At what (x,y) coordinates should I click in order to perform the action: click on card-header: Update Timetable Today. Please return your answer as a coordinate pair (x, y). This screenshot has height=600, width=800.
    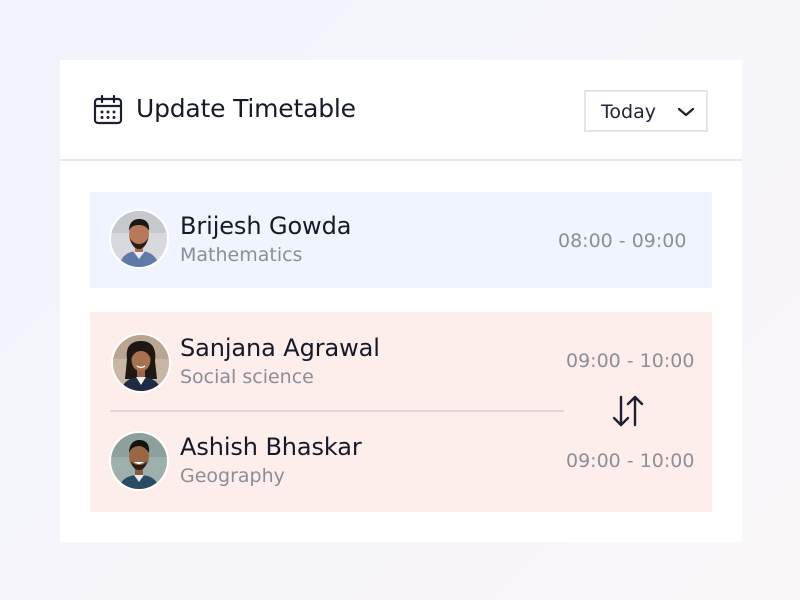
    Looking at the image, I should click on (401, 110).